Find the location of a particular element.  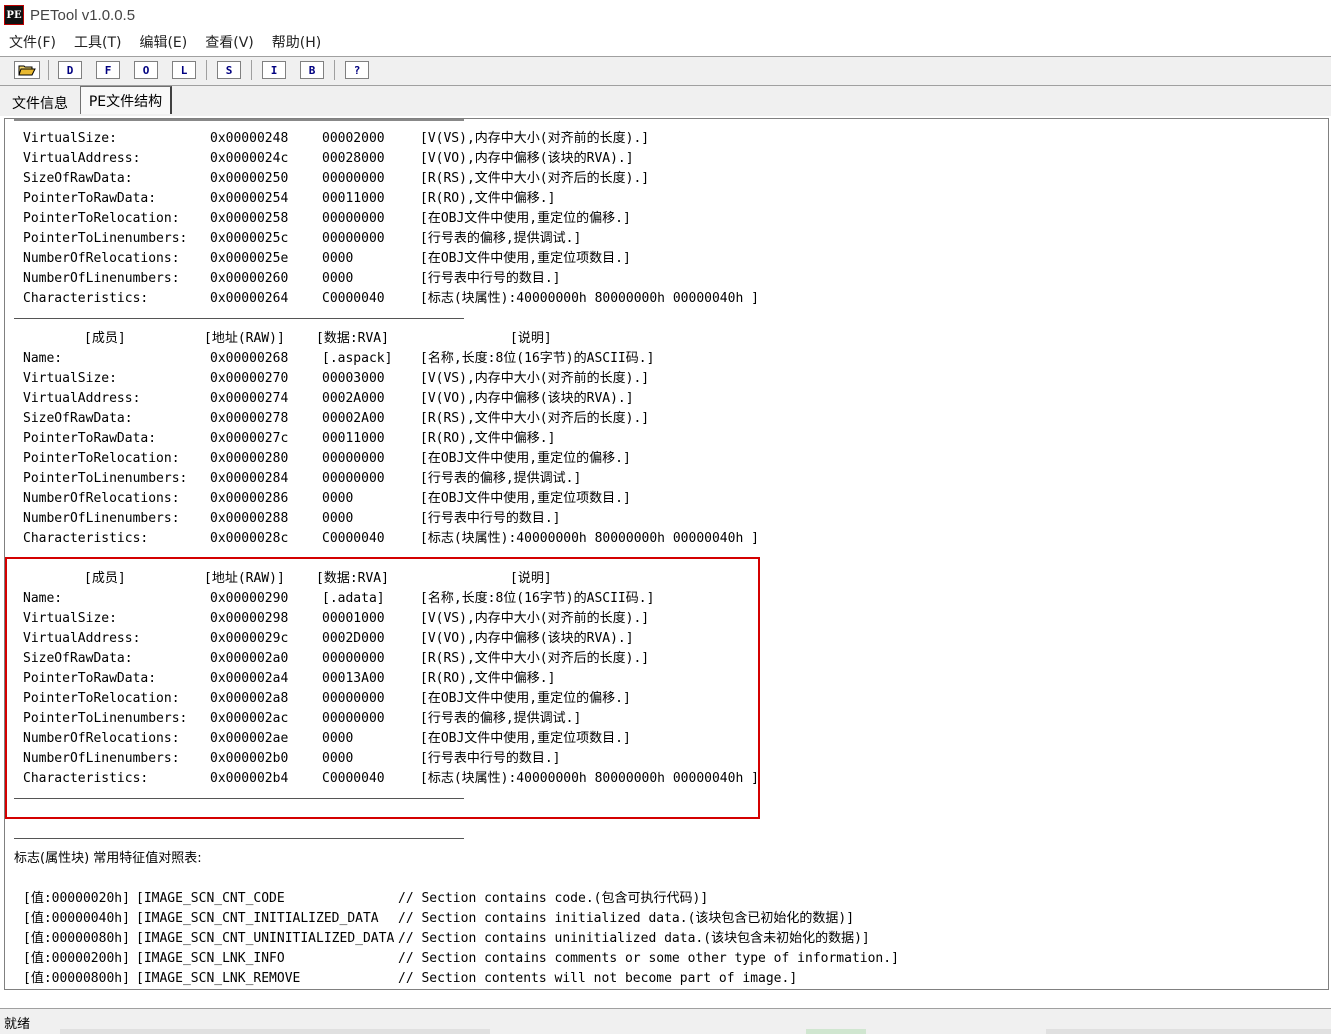

tab-bar: 文件信息 PE文件结构 is located at coordinates (665, 101).